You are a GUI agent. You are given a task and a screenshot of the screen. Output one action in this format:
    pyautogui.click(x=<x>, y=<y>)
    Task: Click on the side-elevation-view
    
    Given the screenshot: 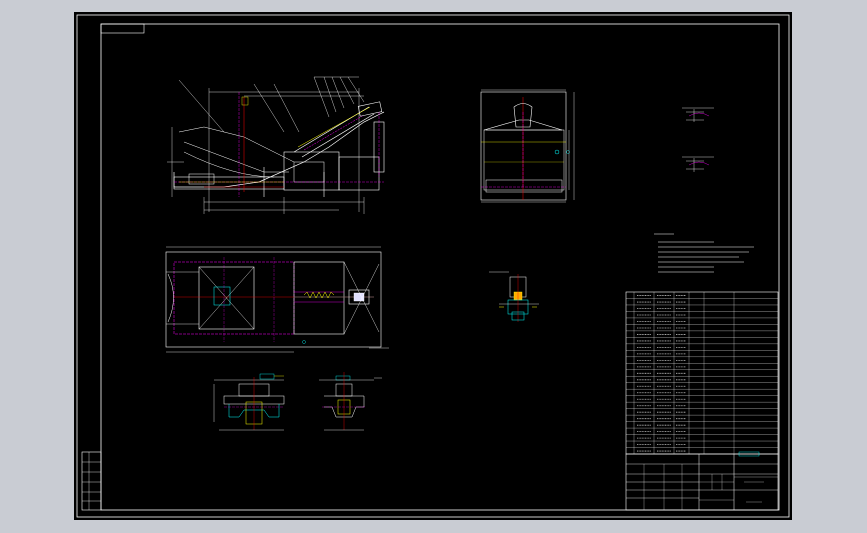 What is the action you would take?
    pyautogui.click(x=276, y=145)
    